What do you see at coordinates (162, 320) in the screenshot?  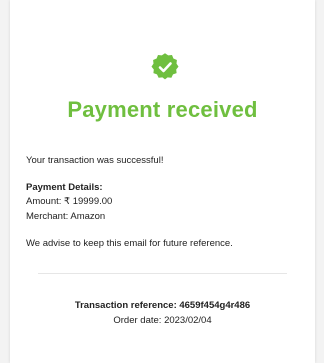 I see `order-date: Order date: 2023/02/04` at bounding box center [162, 320].